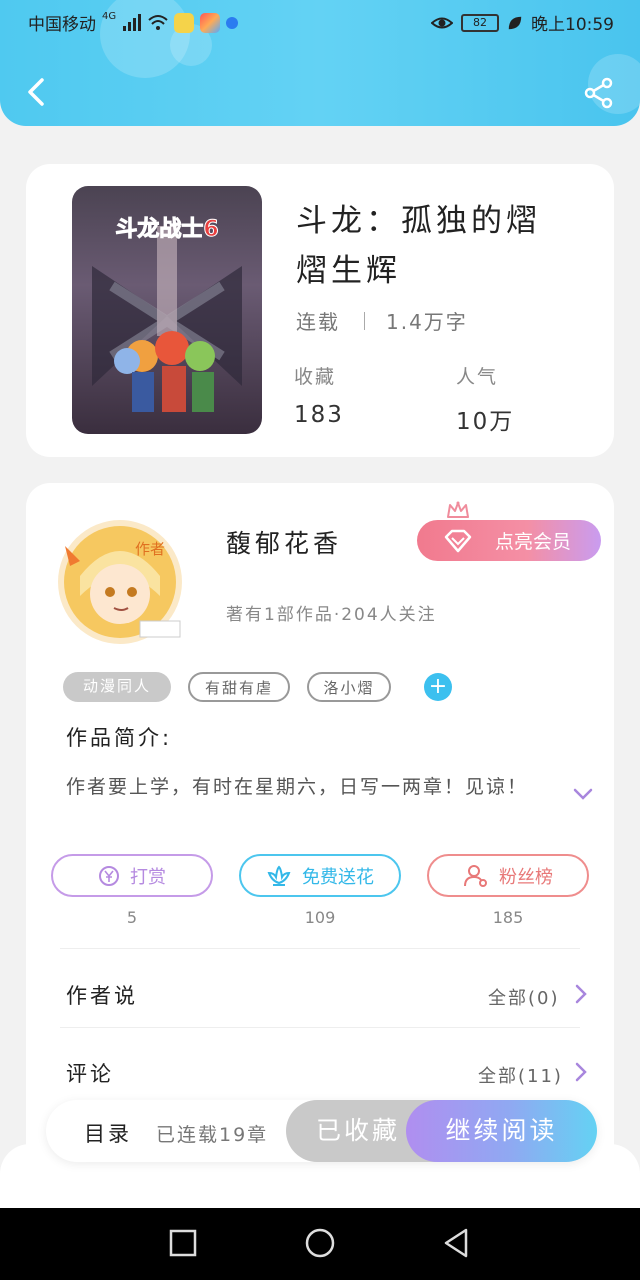 The width and height of the screenshot is (640, 1280). Describe the element at coordinates (90, 1074) in the screenshot. I see `comments-label: 评论` at that location.